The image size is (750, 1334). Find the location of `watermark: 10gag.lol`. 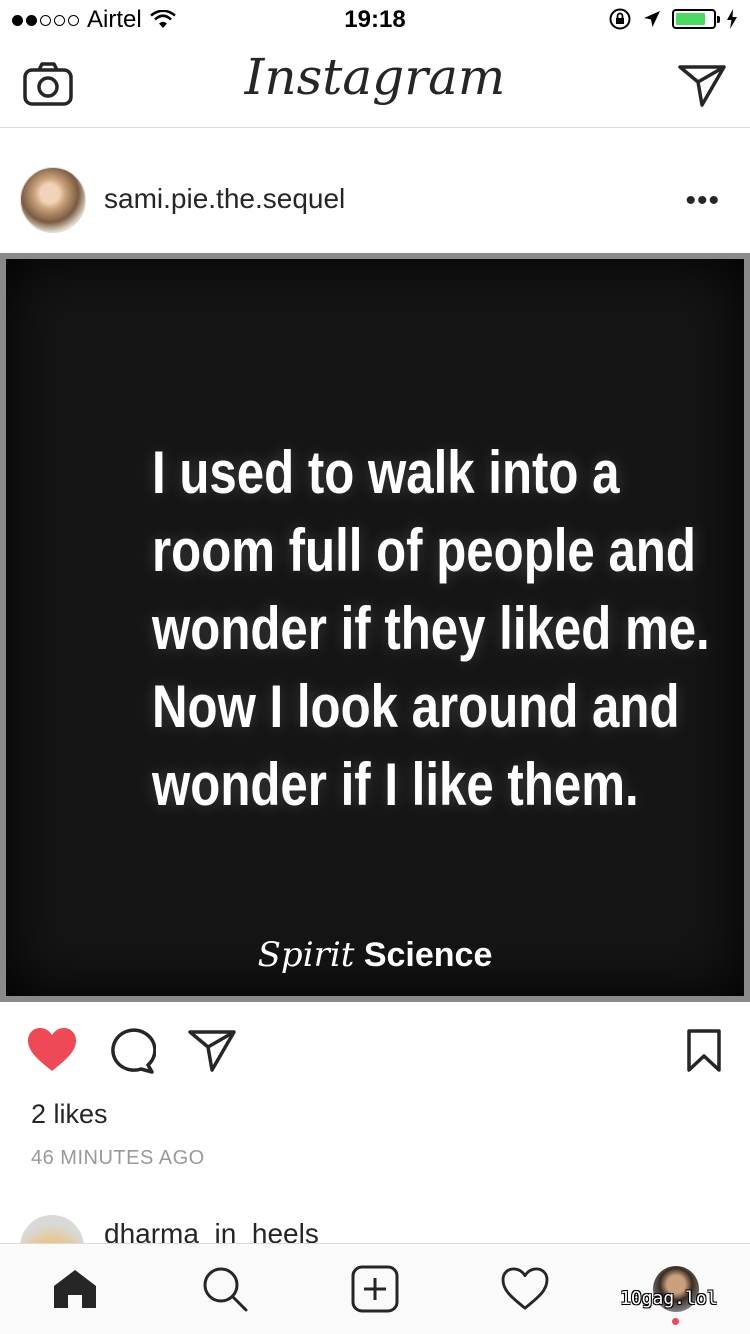

watermark: 10gag.lol is located at coordinates (669, 1298).